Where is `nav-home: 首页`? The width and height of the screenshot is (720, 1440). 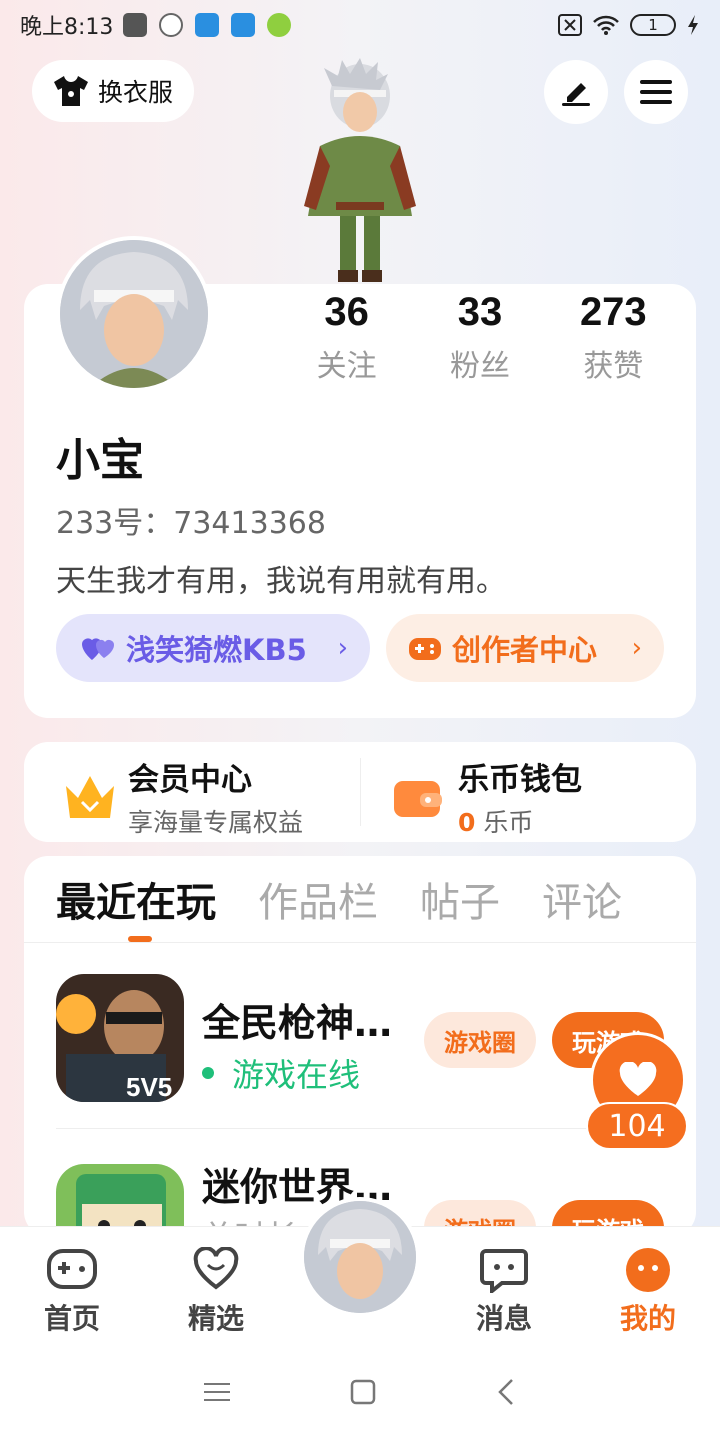
nav-home: 首页 is located at coordinates (72, 1292).